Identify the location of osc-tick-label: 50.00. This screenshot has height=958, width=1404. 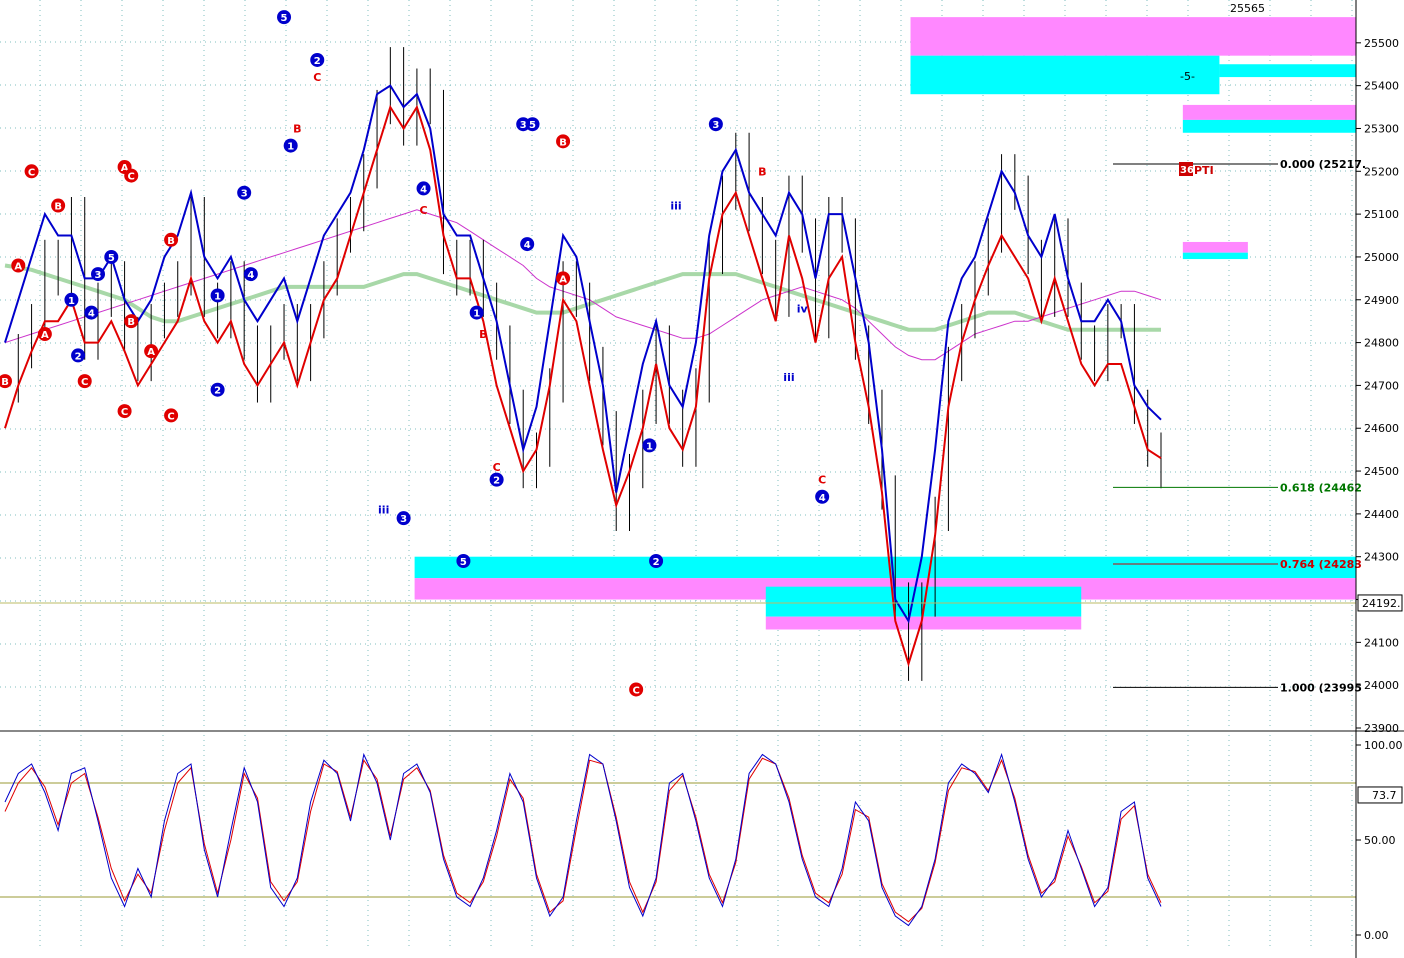
(1380, 840).